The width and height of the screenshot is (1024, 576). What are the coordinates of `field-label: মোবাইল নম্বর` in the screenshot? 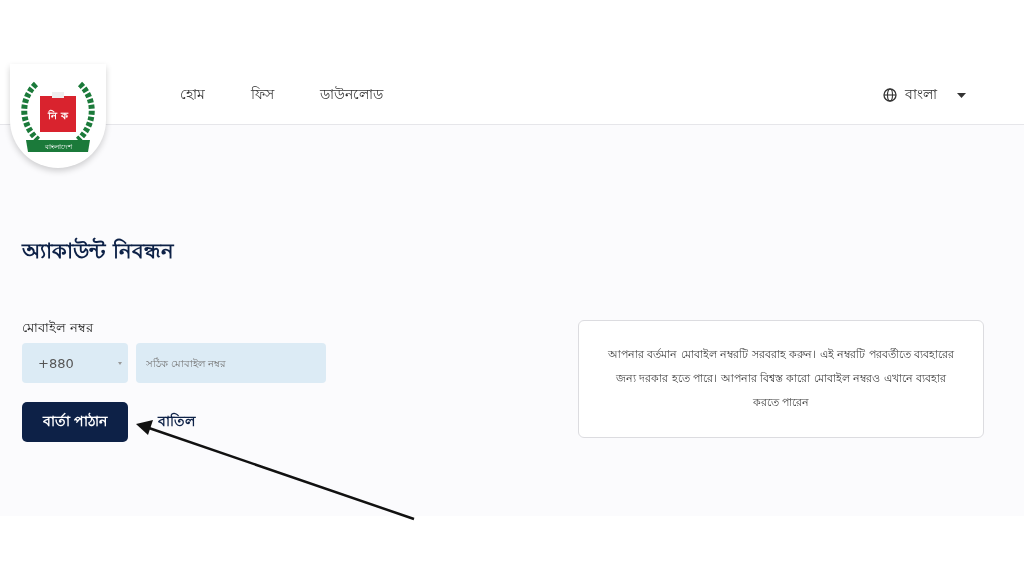 It's located at (58, 328).